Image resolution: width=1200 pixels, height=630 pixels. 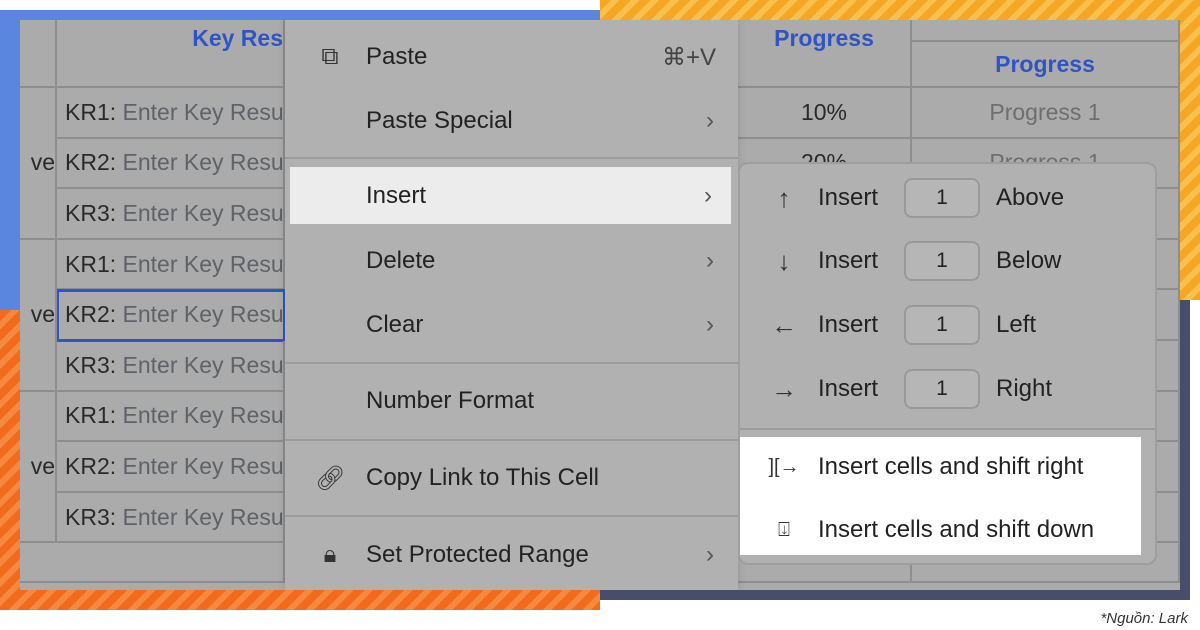 What do you see at coordinates (1046, 31) in the screenshot?
I see `header-group-cell` at bounding box center [1046, 31].